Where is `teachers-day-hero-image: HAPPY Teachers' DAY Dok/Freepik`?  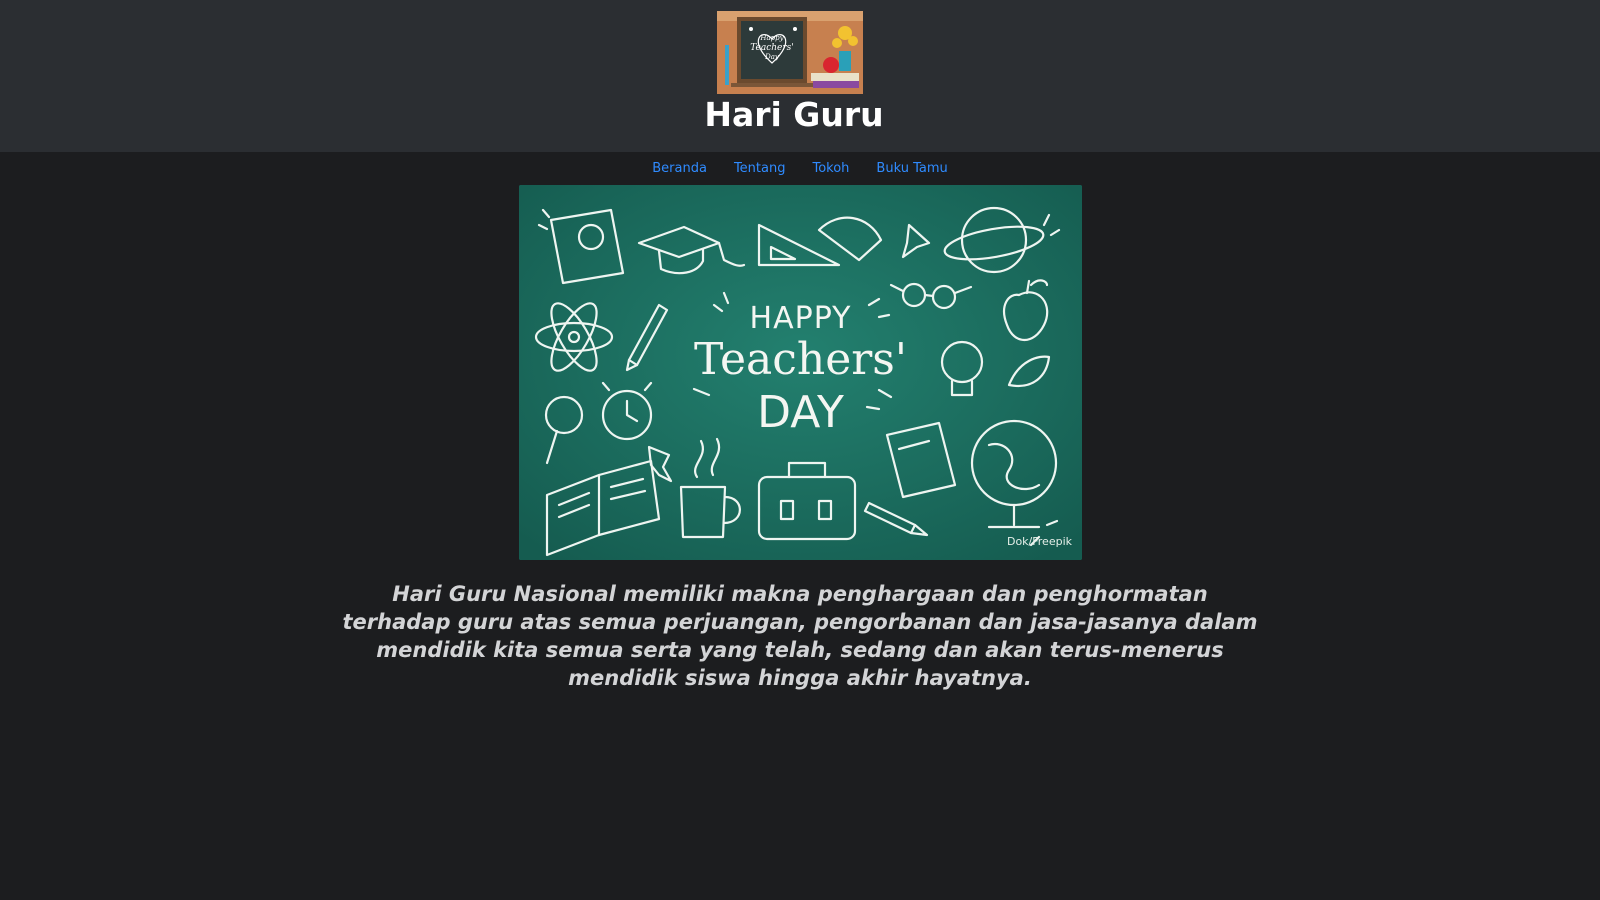 teachers-day-hero-image: HAPPY Teachers' DAY Dok/Freepik is located at coordinates (800, 372).